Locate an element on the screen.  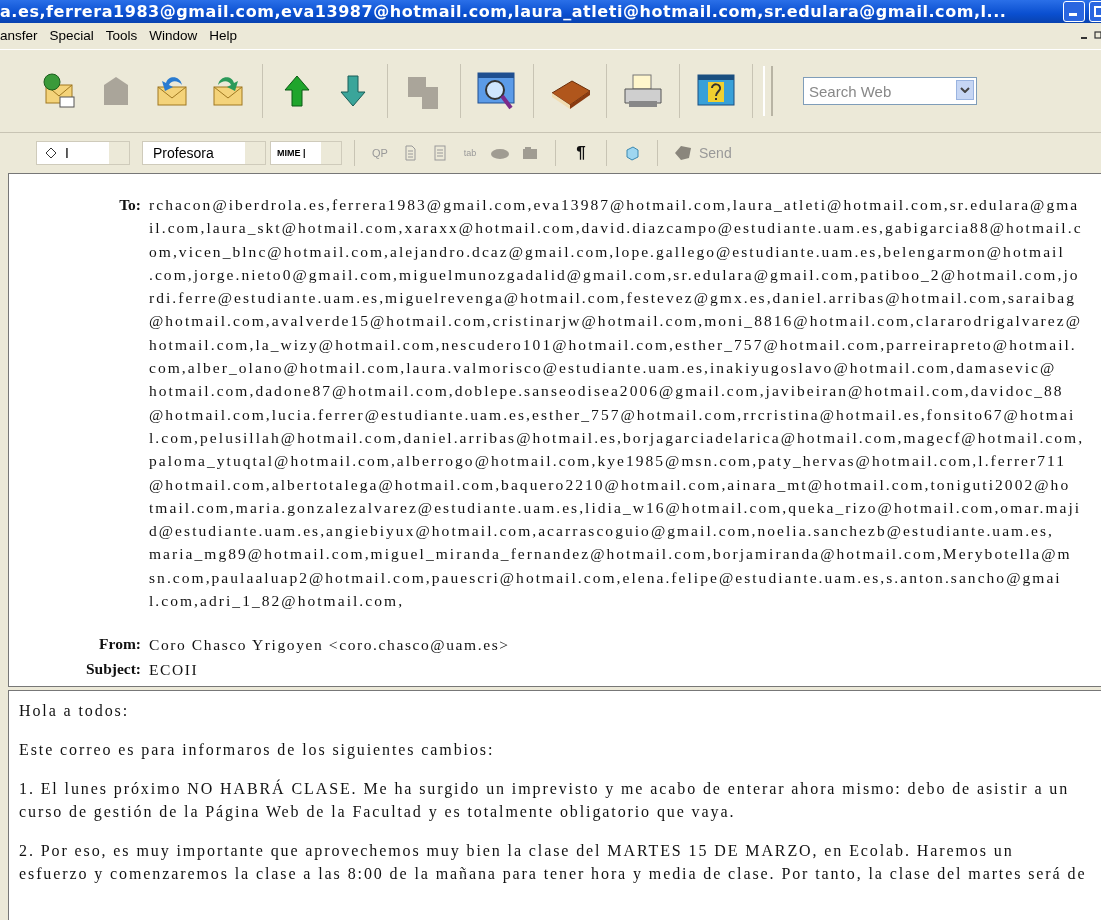
from-value: Coro Chasco Yrigoyen <coro.chasco@uam.es> is located at coordinates (329, 645).